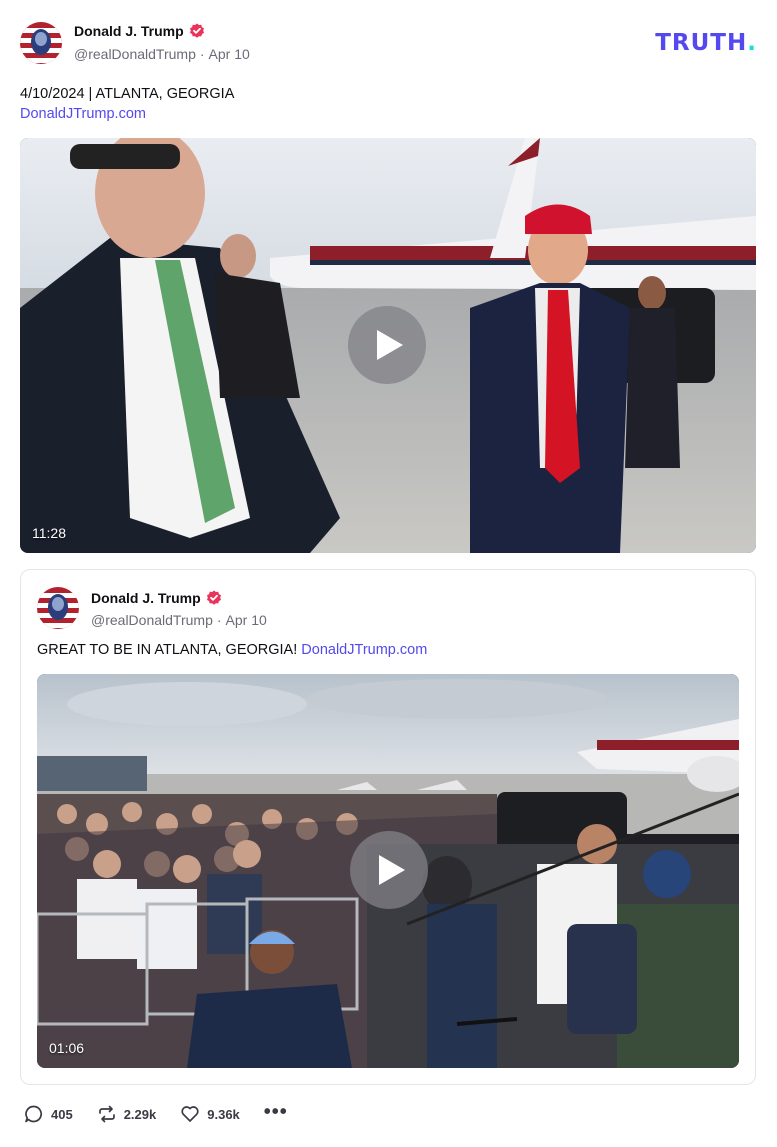 The width and height of the screenshot is (777, 1147). Describe the element at coordinates (140, 1114) in the screenshot. I see `retruth-count: 2.29k` at that location.